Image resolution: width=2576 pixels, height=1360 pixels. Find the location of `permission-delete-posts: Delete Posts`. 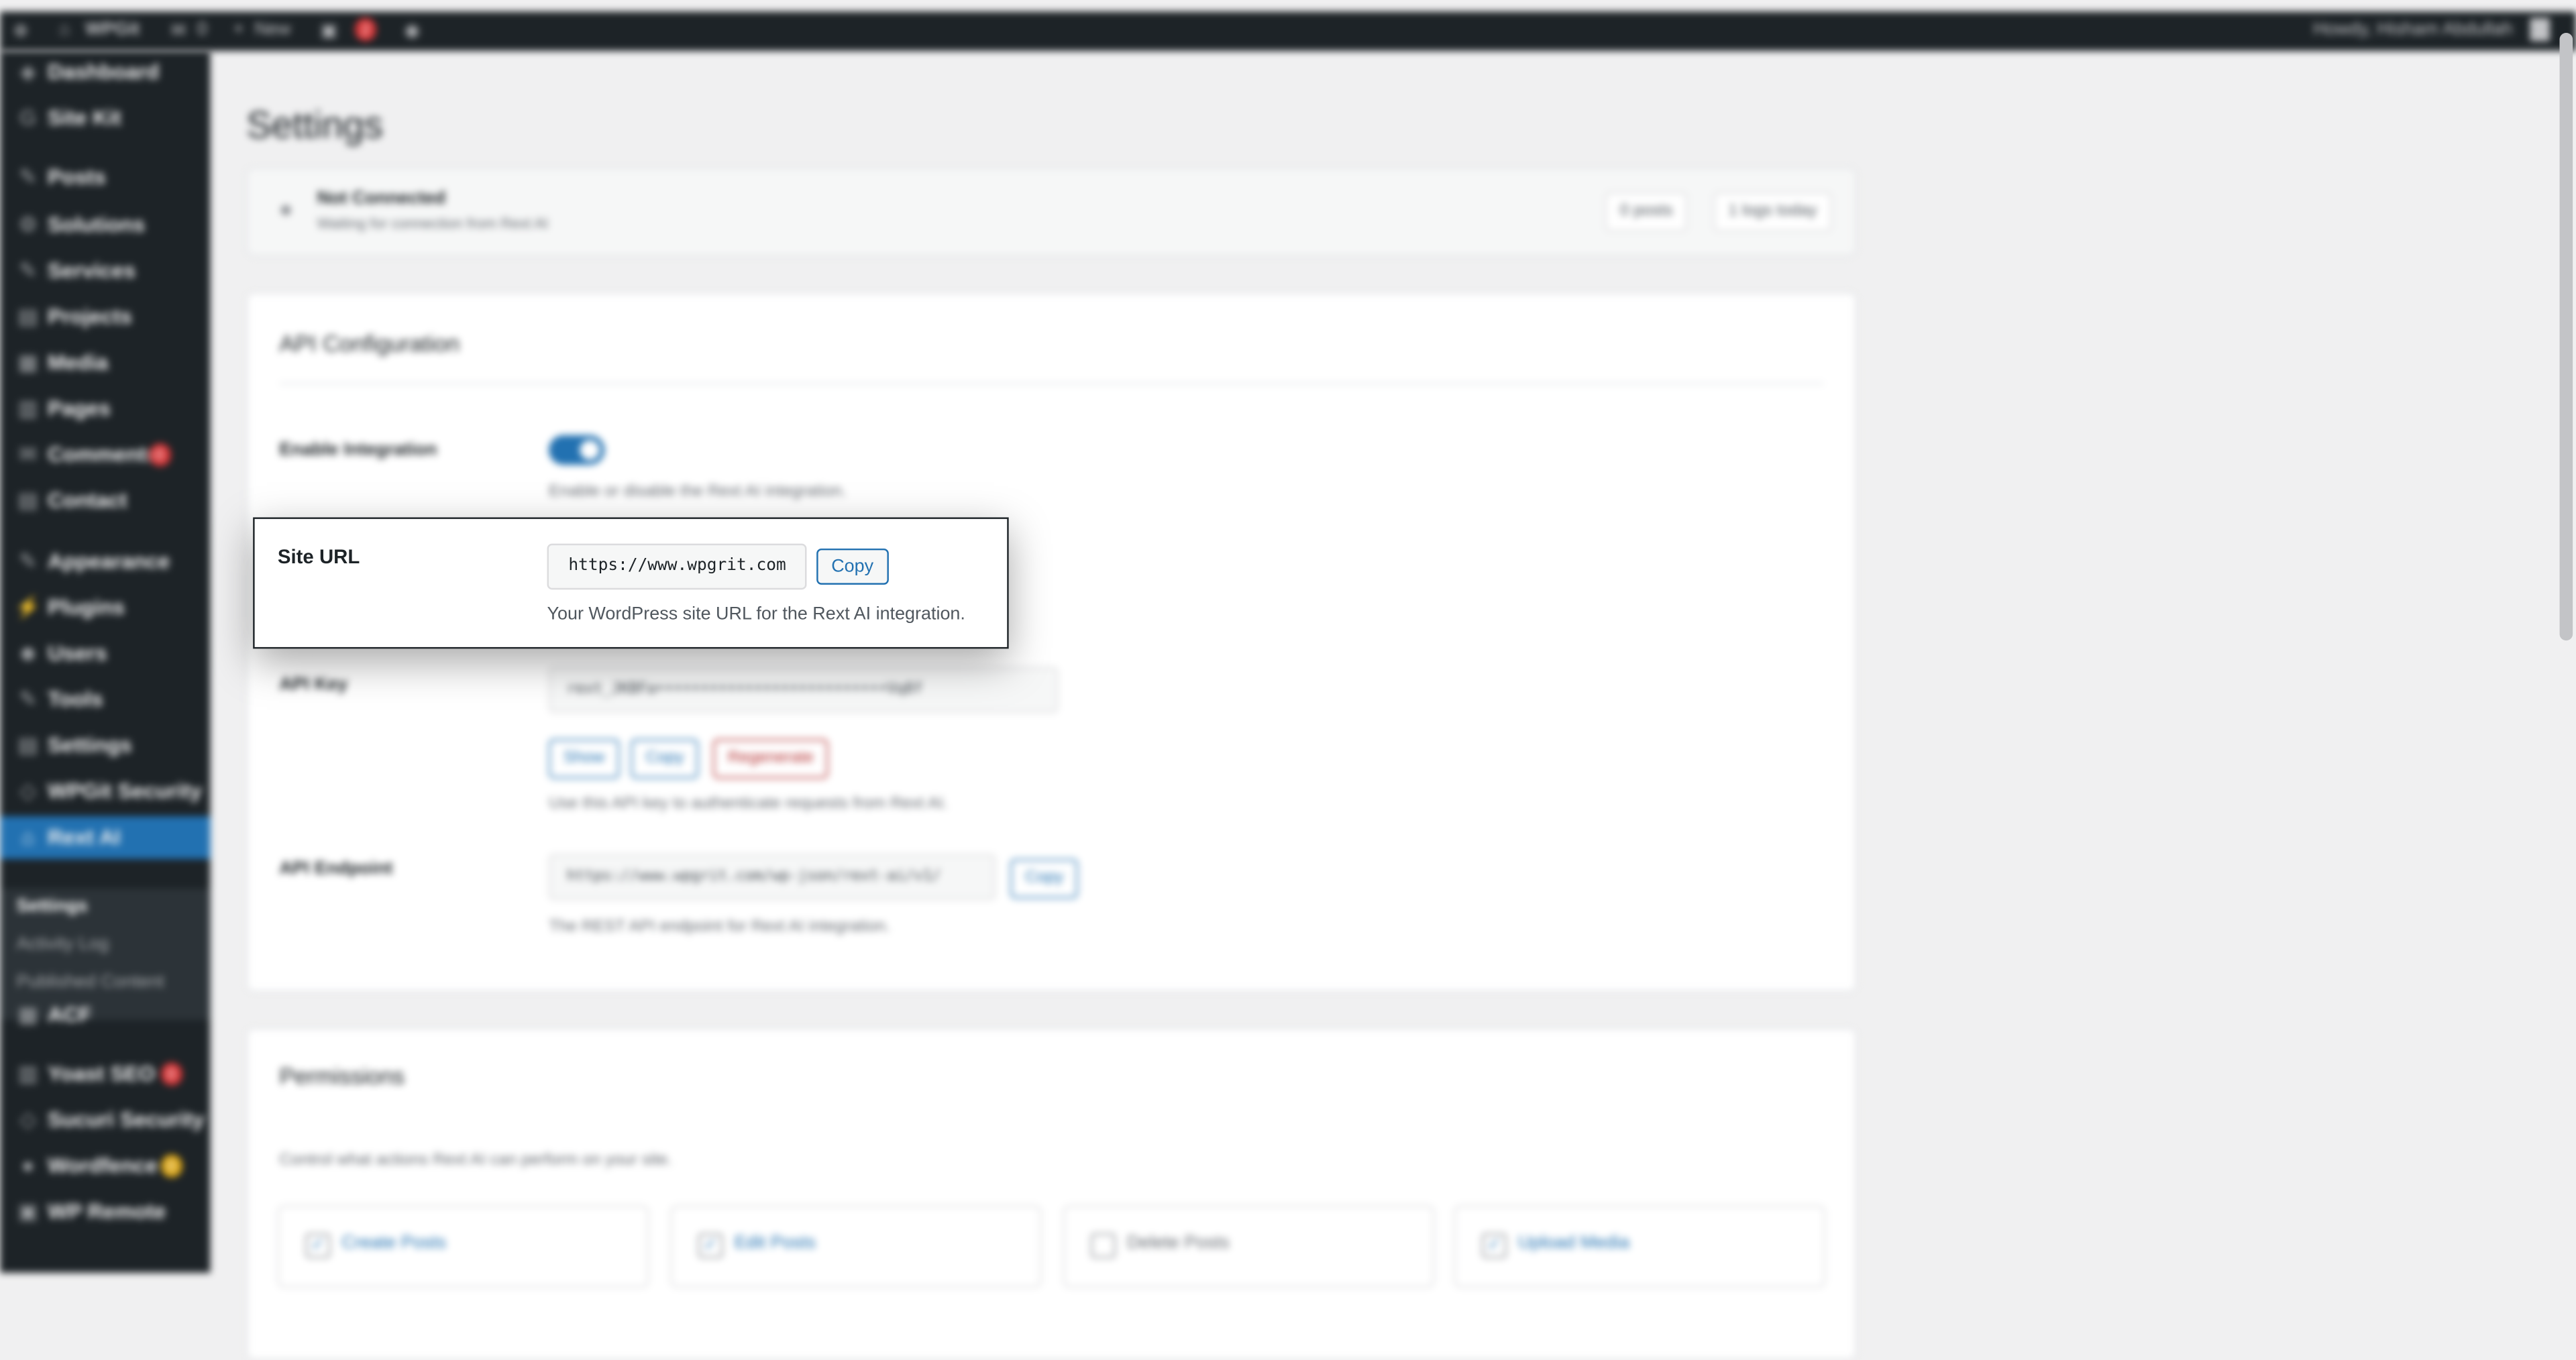

permission-delete-posts: Delete Posts is located at coordinates (1248, 1246).